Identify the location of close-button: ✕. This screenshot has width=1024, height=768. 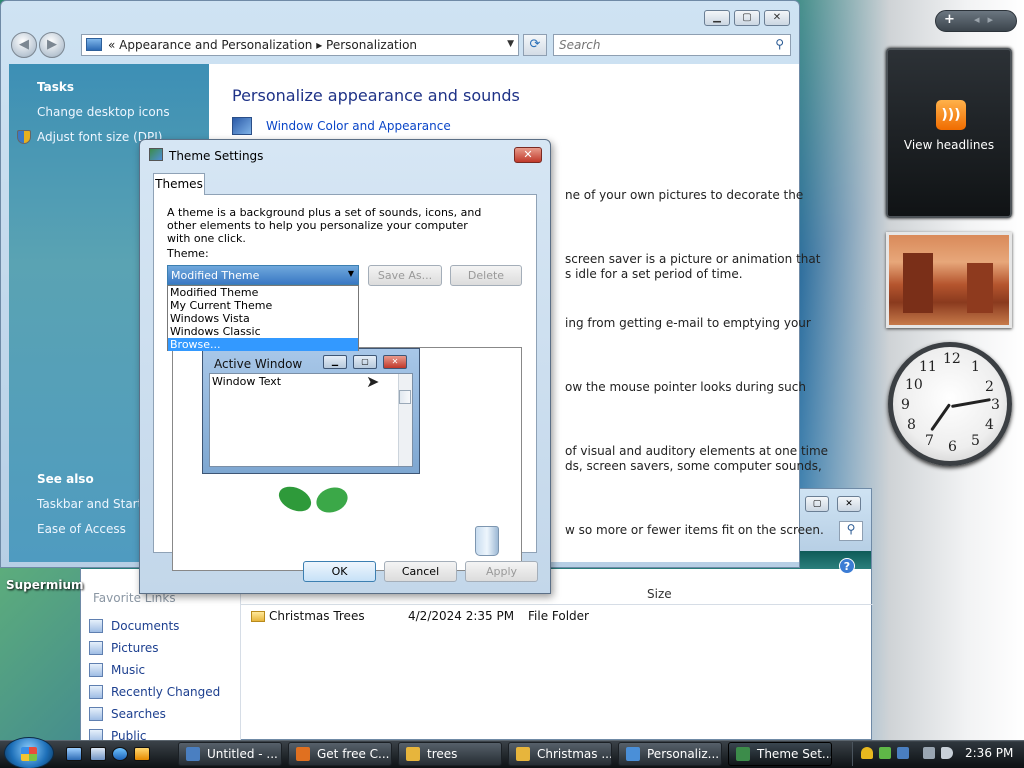
(528, 155).